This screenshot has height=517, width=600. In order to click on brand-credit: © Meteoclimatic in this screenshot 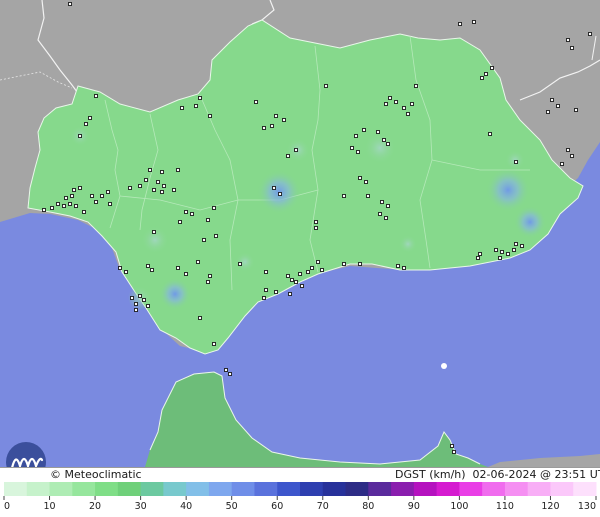, I will do `click(96, 474)`.